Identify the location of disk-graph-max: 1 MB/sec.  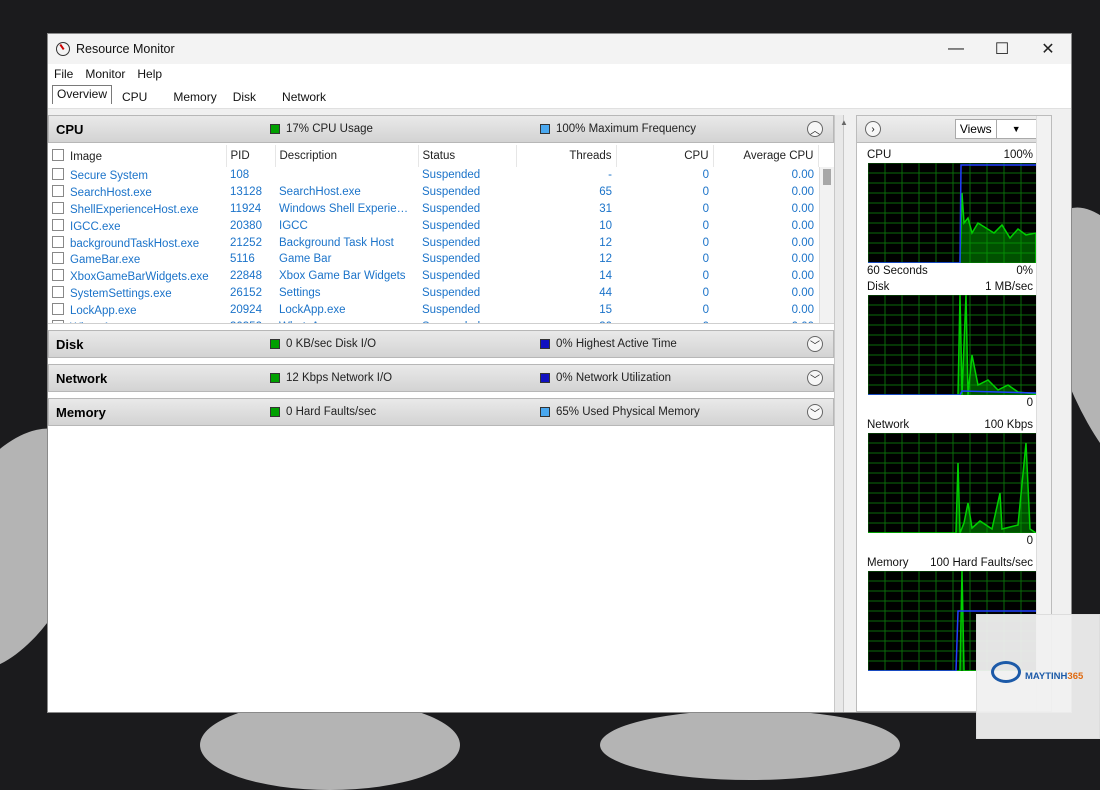
(1009, 287).